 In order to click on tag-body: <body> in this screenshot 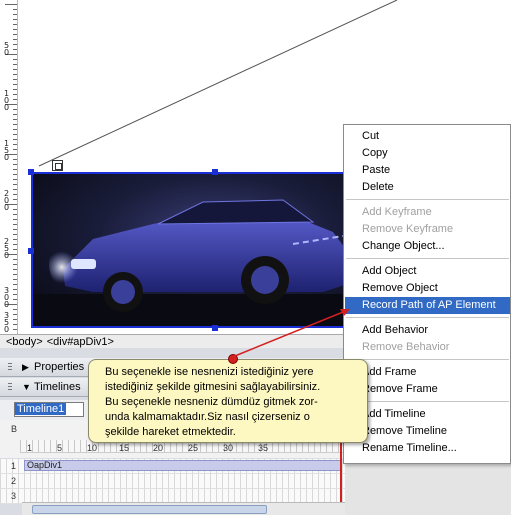, I will do `click(24, 342)`.